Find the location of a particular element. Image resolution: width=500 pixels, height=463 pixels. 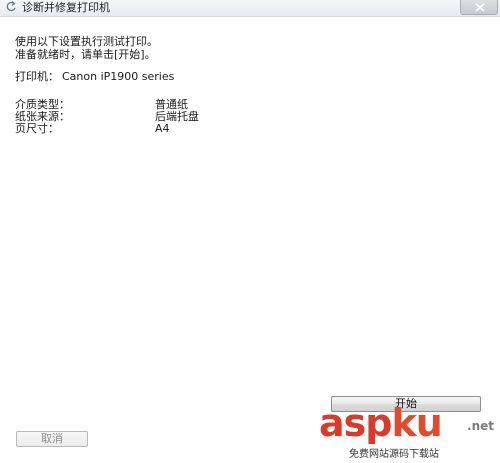

watermark-brand-ku: ku is located at coordinates (416, 423).